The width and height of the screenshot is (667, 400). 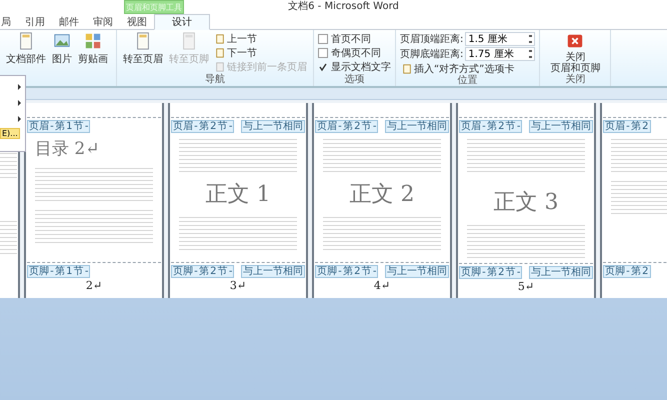 I want to click on ribbon-tab: 局, so click(x=9, y=22).